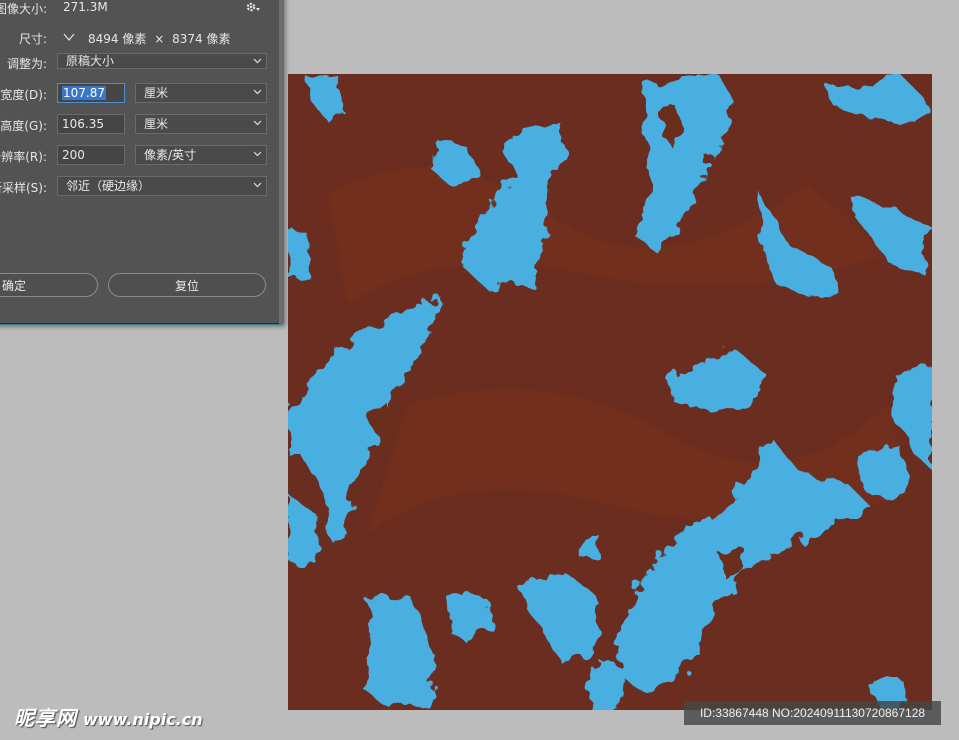 The width and height of the screenshot is (959, 740). I want to click on site-watermark: 昵享网 www.nipic.cn, so click(108, 716).